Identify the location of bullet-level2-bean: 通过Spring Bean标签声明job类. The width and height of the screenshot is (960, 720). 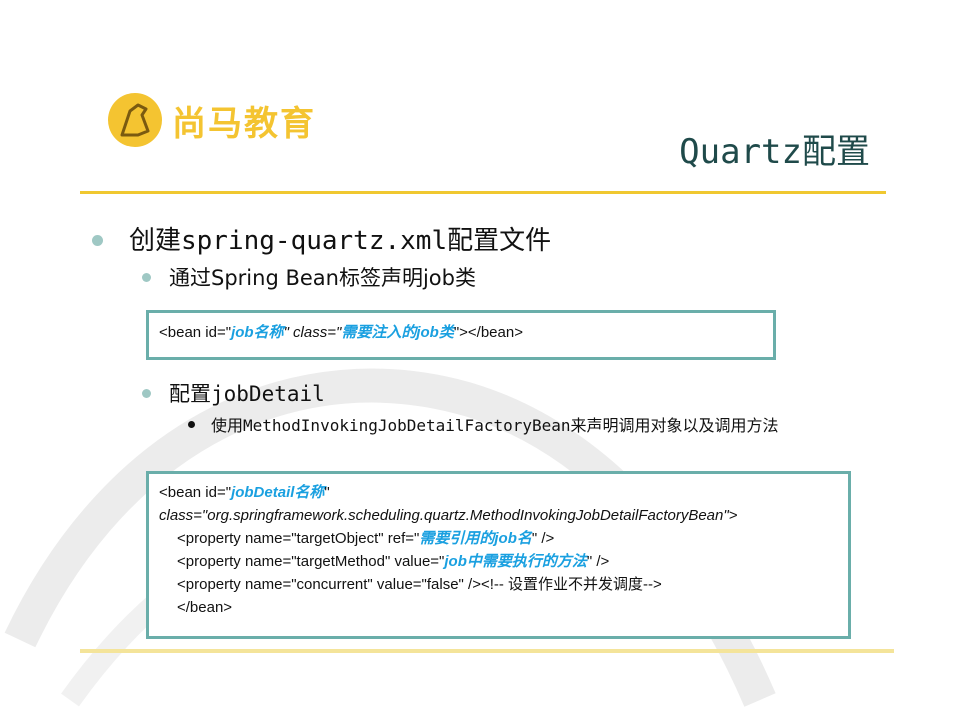
(309, 277).